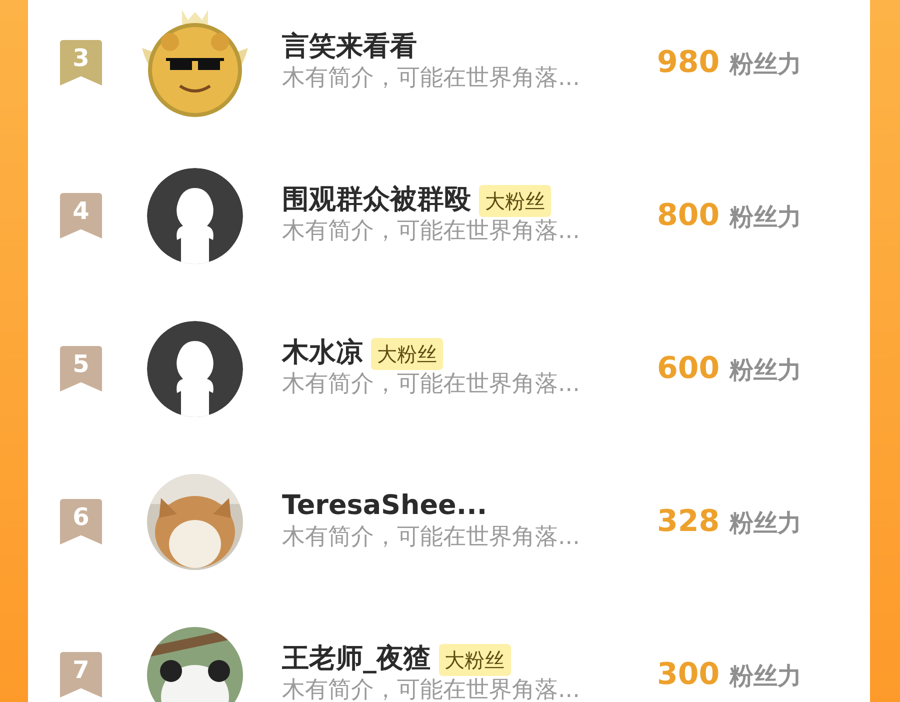 The height and width of the screenshot is (702, 900). I want to click on fan-score: 800, so click(688, 216).